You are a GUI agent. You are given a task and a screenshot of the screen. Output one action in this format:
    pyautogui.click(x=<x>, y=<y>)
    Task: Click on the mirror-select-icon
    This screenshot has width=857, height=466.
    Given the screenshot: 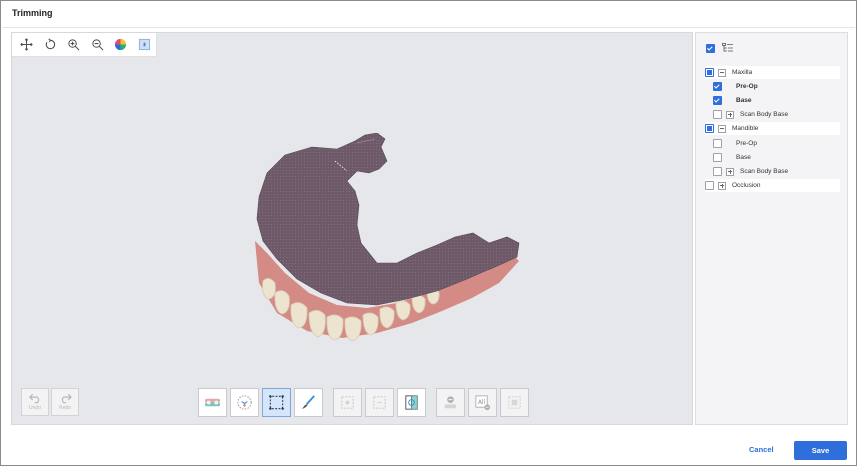 What is the action you would take?
    pyautogui.click(x=244, y=402)
    